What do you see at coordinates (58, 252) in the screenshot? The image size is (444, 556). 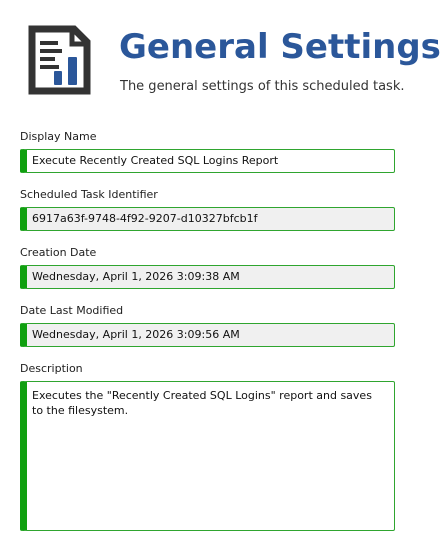 I see `creation-date-label: Creation Date` at bounding box center [58, 252].